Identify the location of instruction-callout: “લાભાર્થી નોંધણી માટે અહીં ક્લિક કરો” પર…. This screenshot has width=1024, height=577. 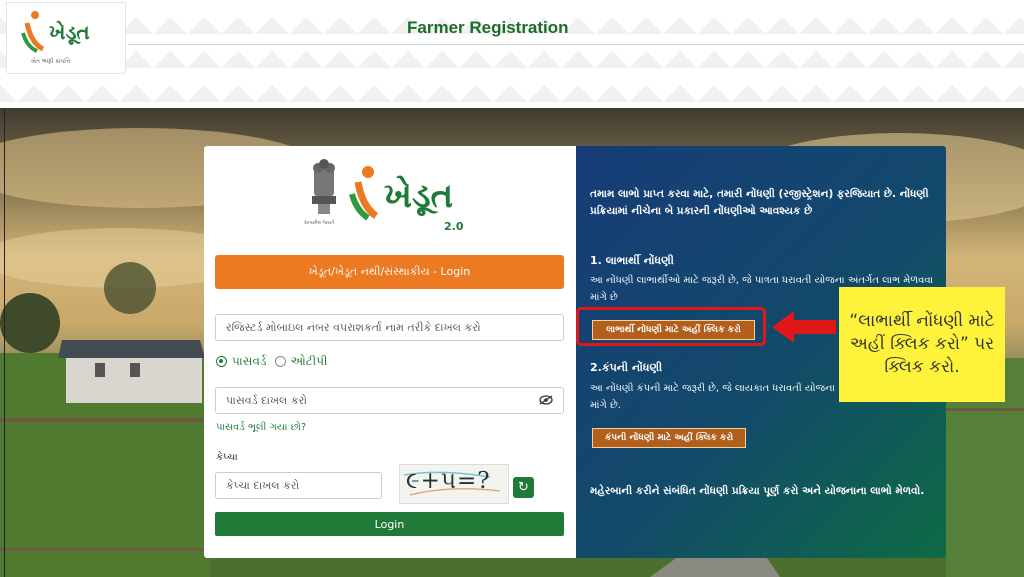
(922, 344).